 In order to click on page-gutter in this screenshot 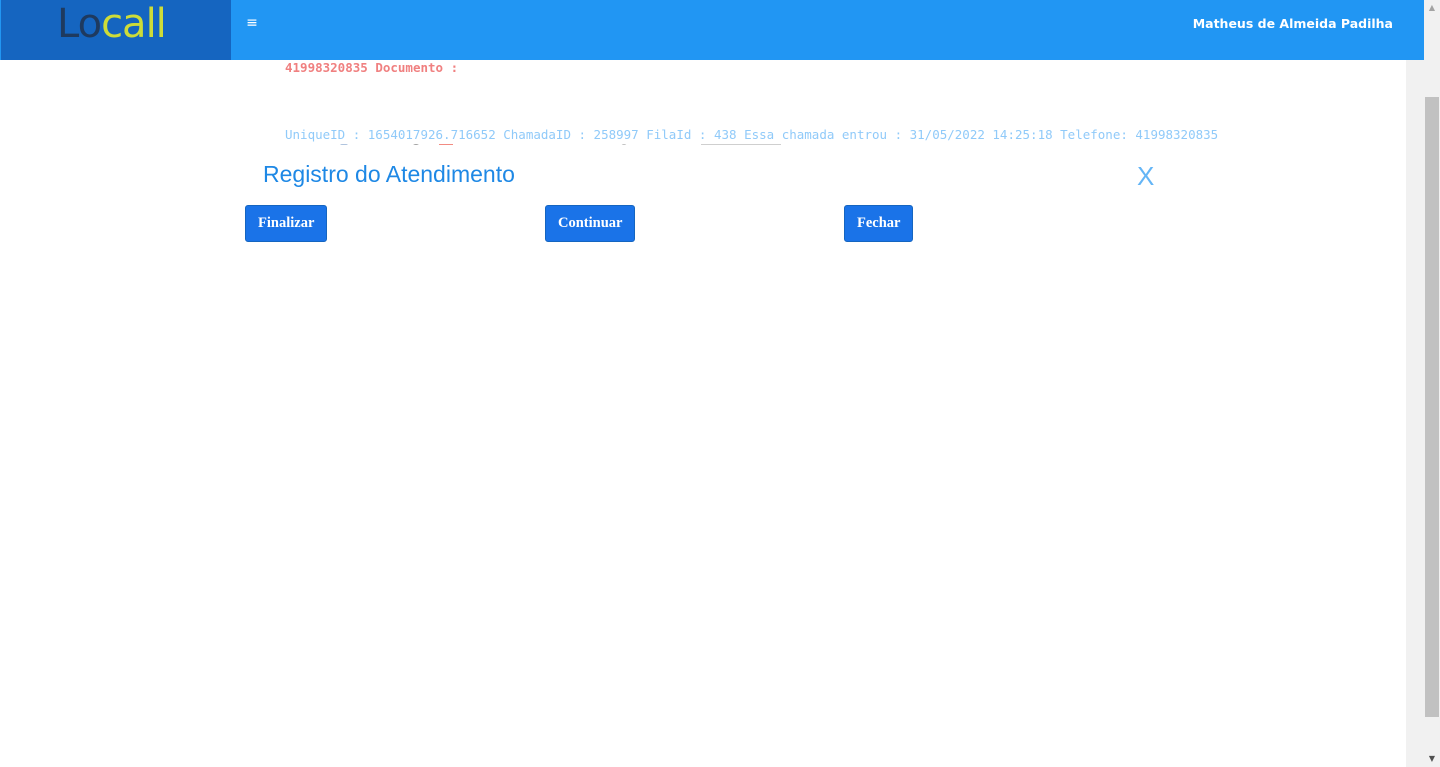, I will do `click(1415, 413)`.